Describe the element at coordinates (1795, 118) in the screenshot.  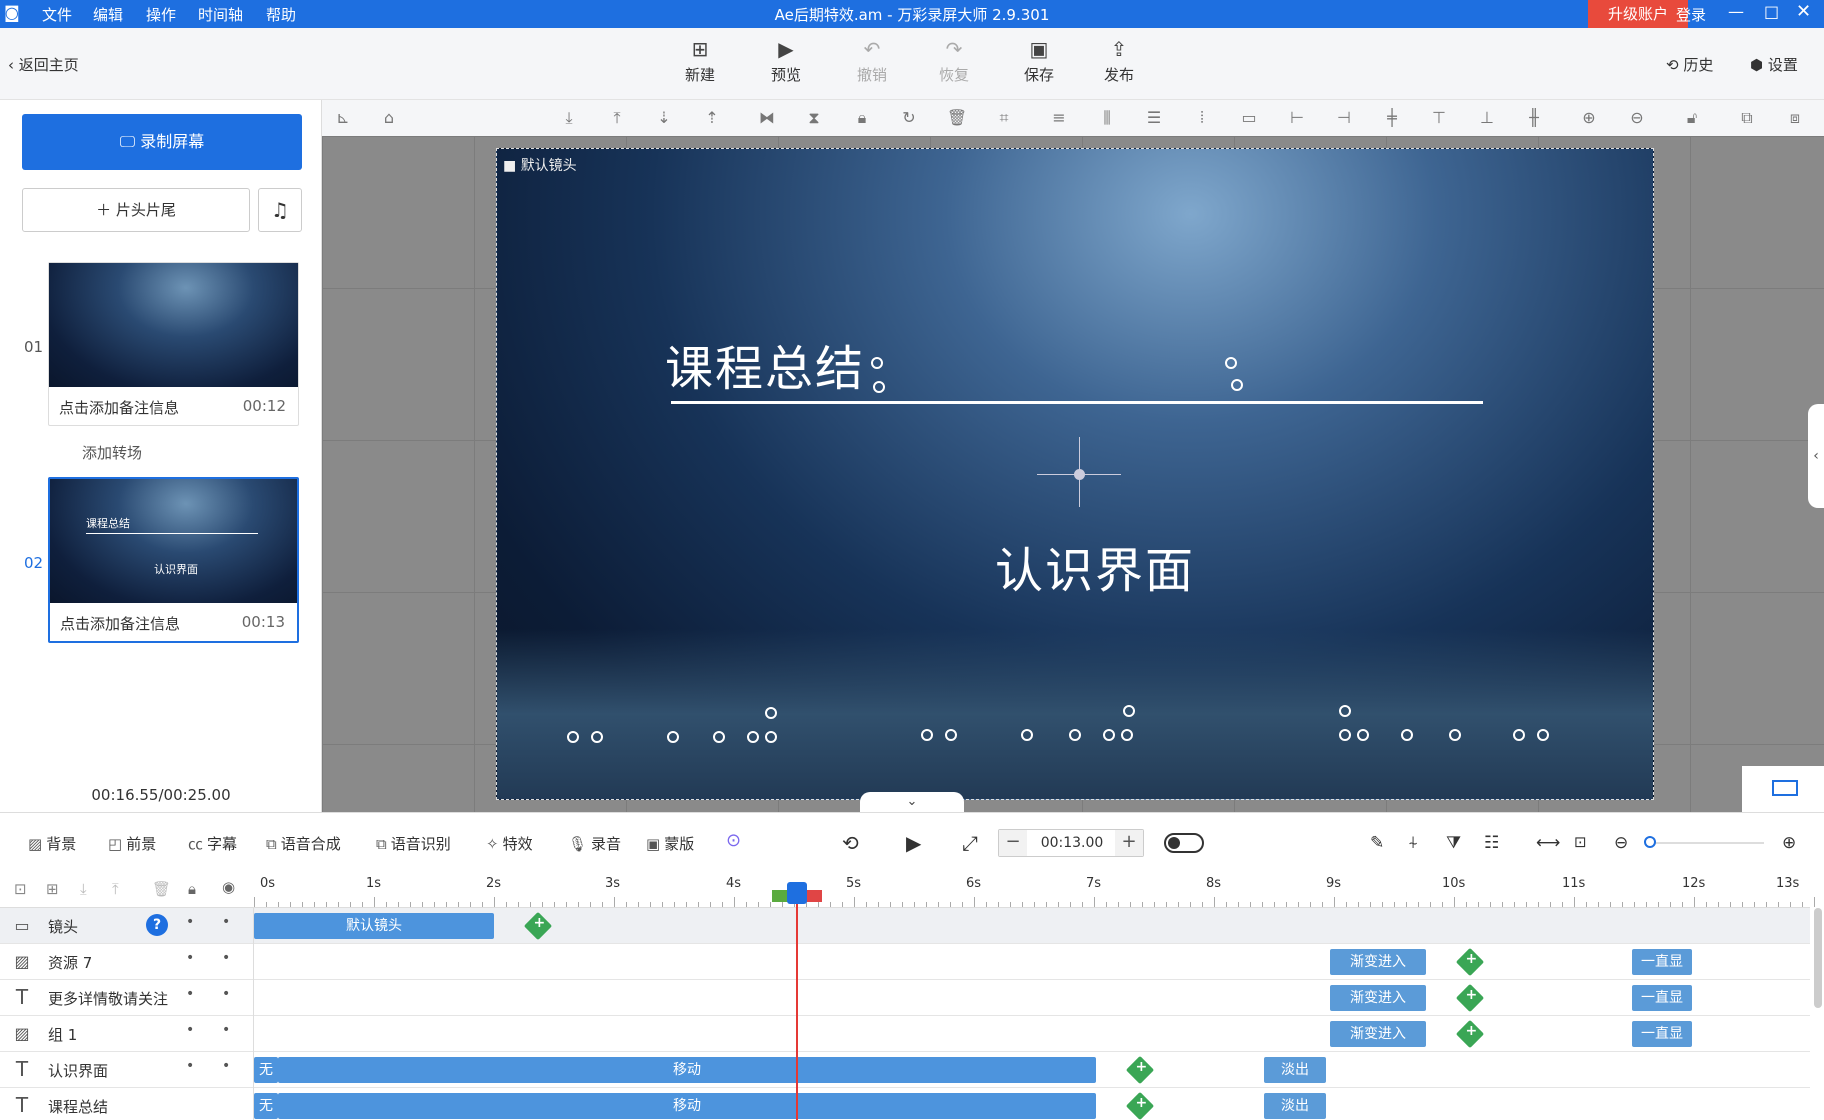
I see `paste-icon: ⧈` at that location.